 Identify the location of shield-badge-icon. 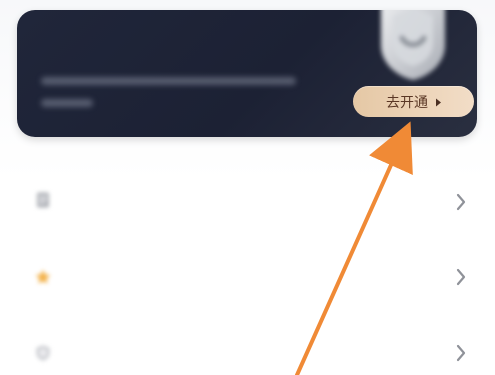
(413, 45).